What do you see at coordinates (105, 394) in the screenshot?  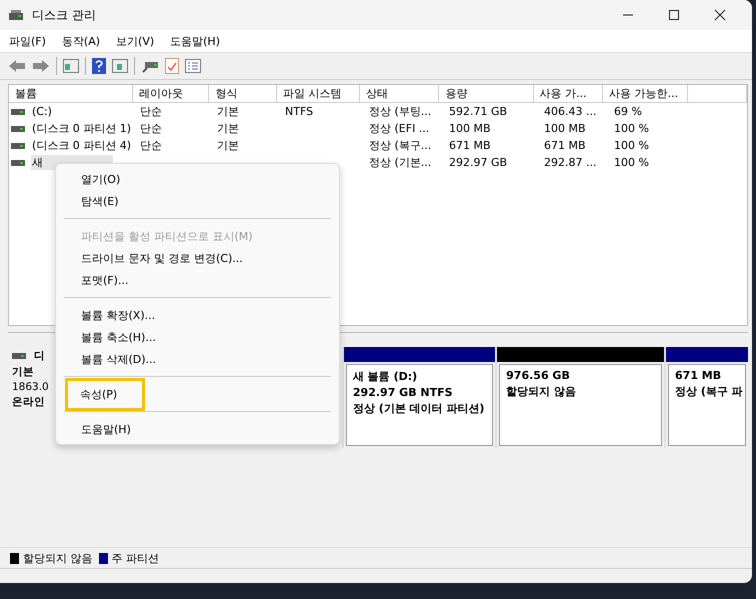 I see `menu-item: 속성(P)` at bounding box center [105, 394].